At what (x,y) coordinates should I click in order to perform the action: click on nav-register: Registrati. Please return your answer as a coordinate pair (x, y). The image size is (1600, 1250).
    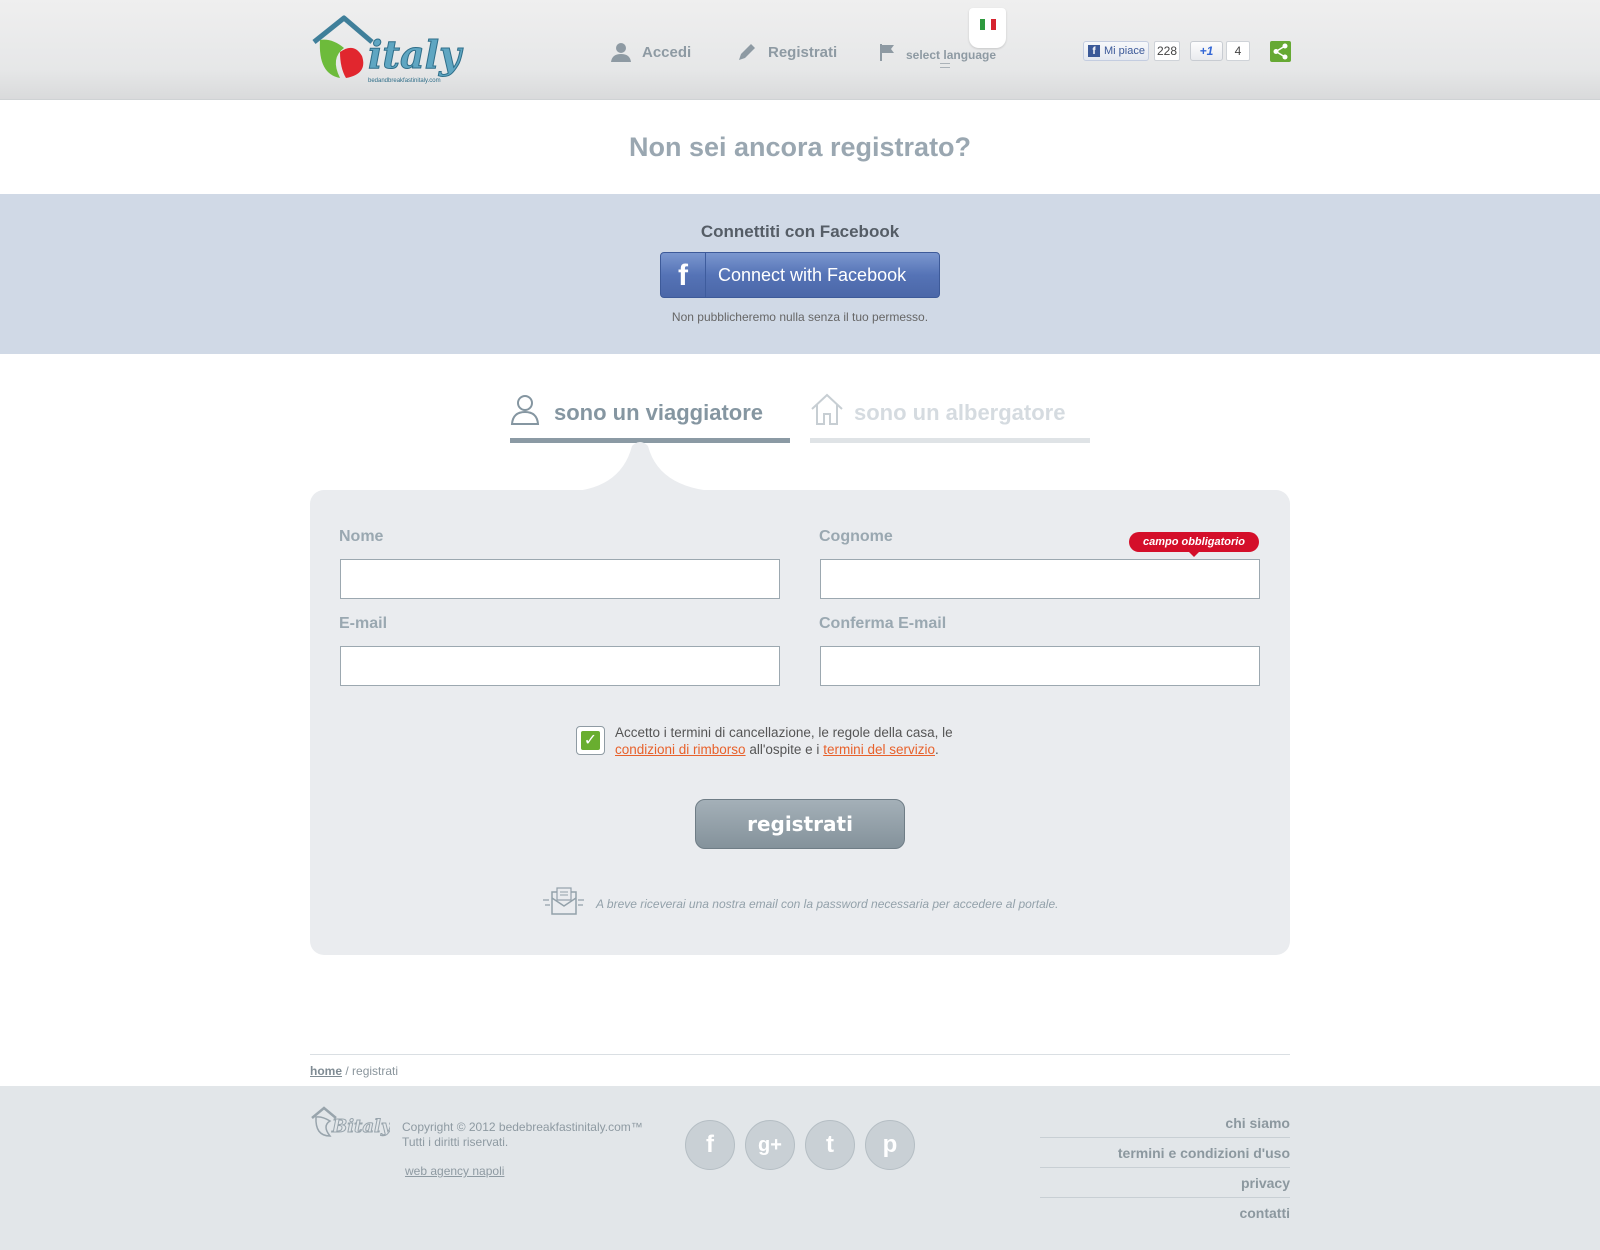
    Looking at the image, I should click on (786, 52).